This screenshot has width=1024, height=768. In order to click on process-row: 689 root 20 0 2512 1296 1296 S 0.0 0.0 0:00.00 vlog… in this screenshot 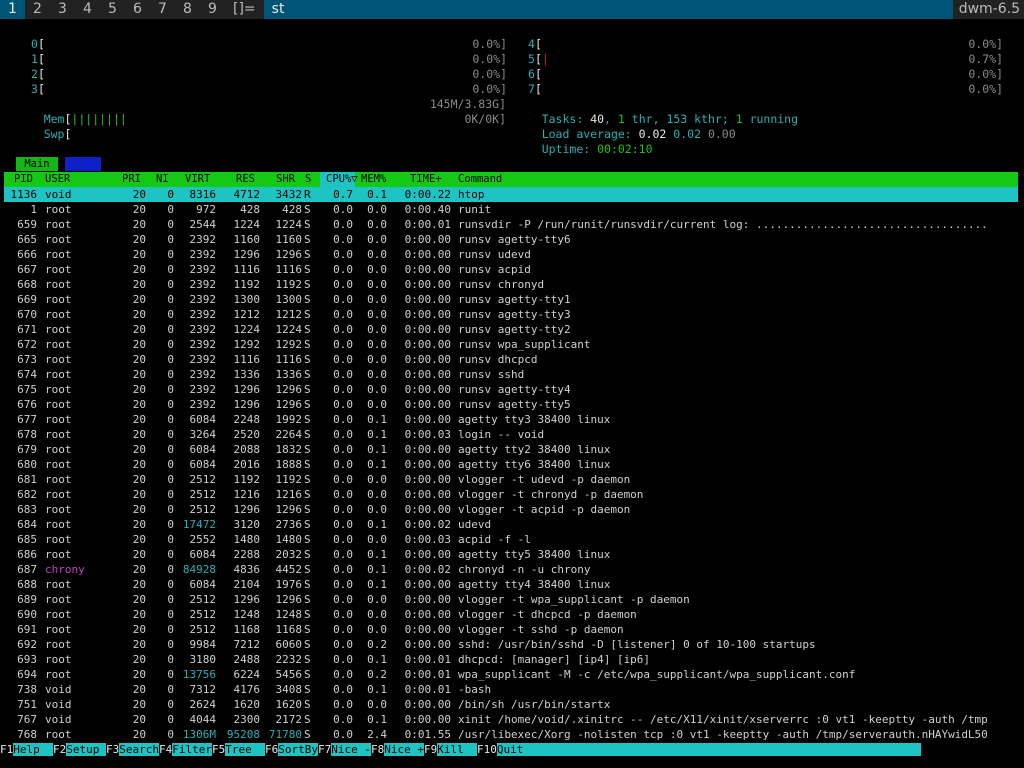, I will do `click(511, 599)`.